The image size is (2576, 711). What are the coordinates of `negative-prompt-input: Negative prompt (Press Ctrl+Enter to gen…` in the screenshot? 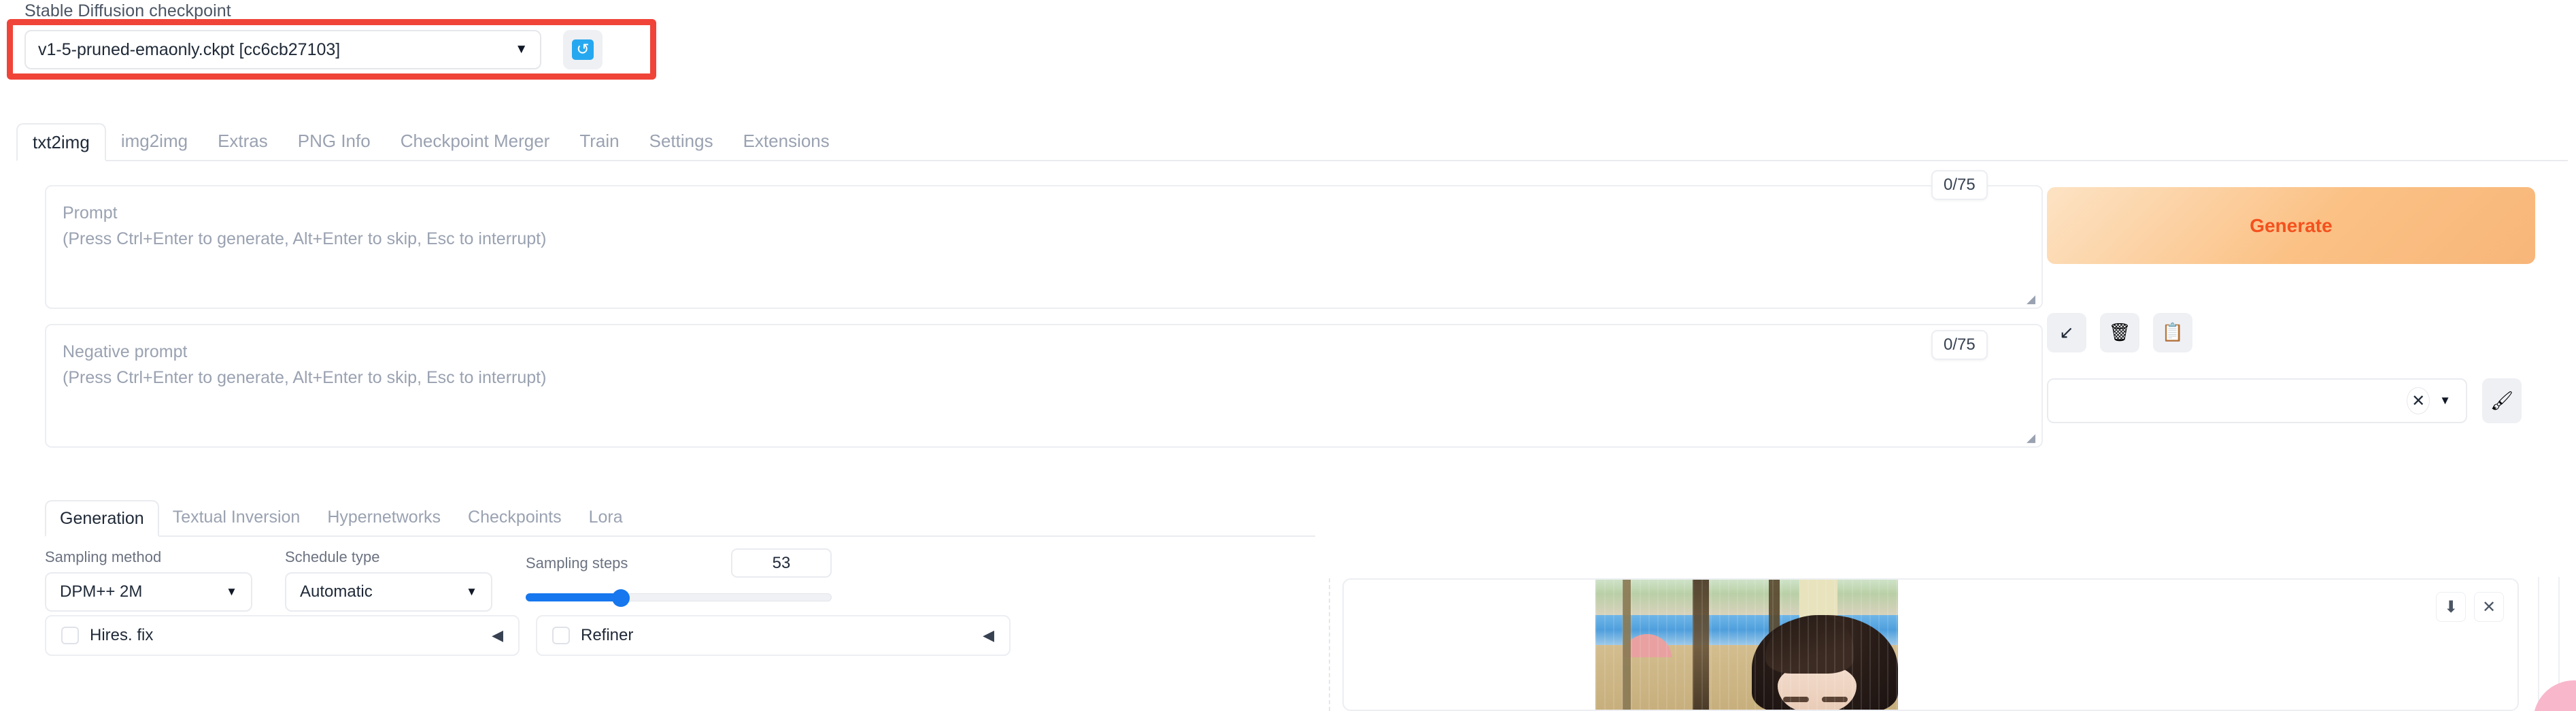 It's located at (1044, 386).